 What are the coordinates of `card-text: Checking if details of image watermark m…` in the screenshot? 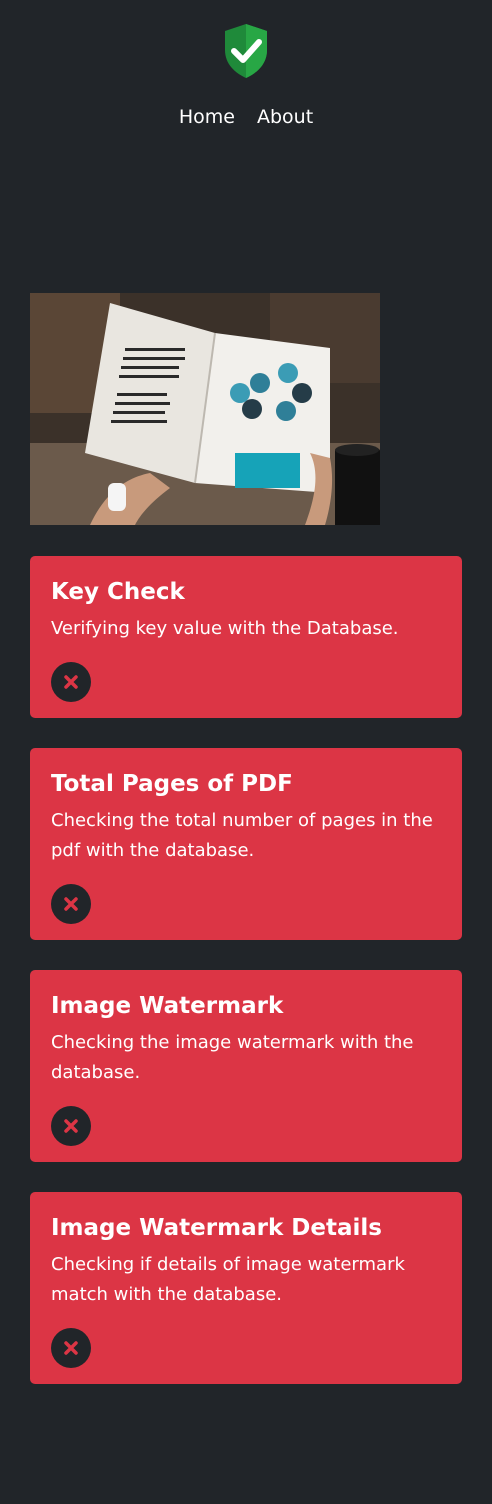 It's located at (228, 1279).